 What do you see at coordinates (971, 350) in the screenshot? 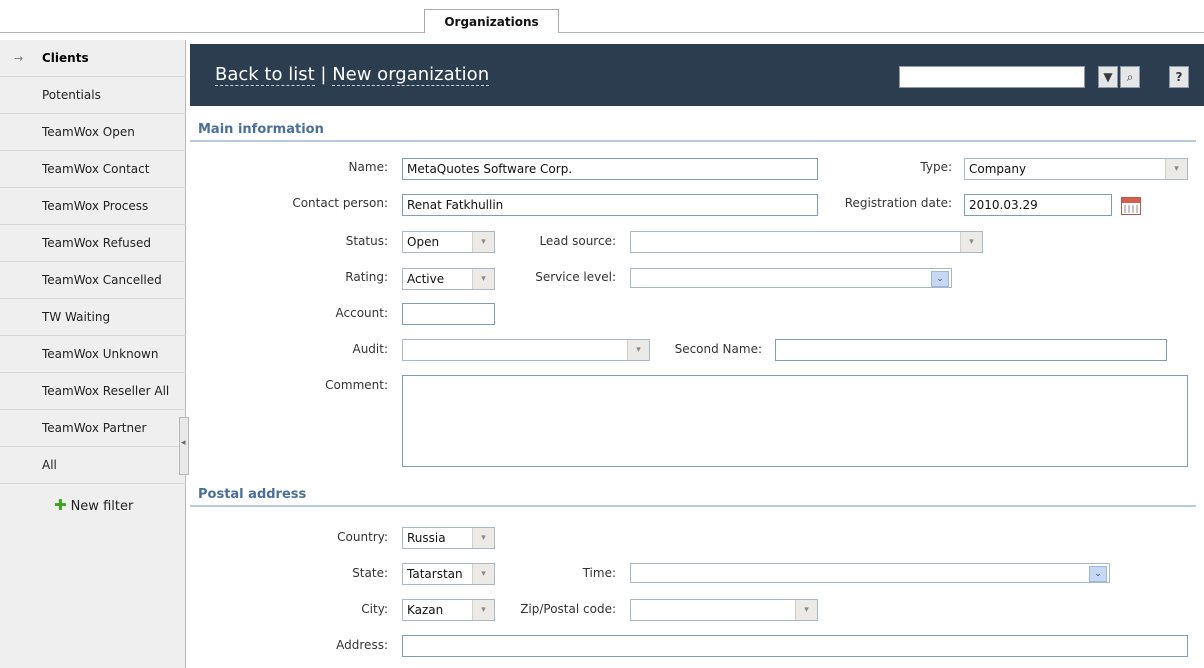
I see `second-name-field` at bounding box center [971, 350].